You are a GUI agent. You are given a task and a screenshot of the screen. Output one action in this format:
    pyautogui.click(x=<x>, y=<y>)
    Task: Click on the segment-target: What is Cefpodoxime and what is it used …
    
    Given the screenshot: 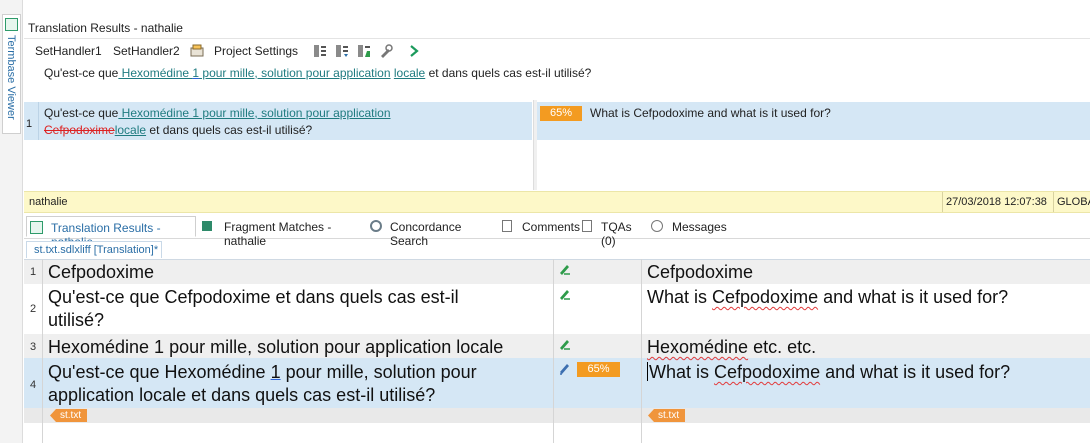 What is the action you would take?
    pyautogui.click(x=827, y=297)
    